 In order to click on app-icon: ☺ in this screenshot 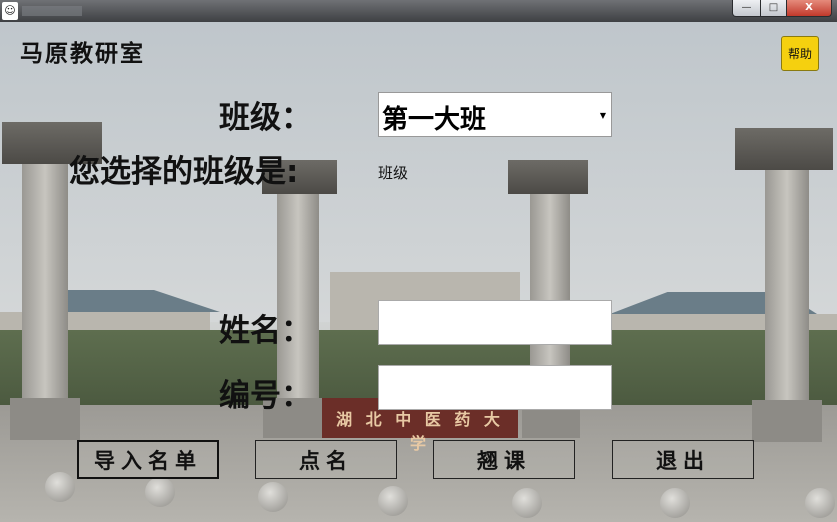, I will do `click(10, 11)`.